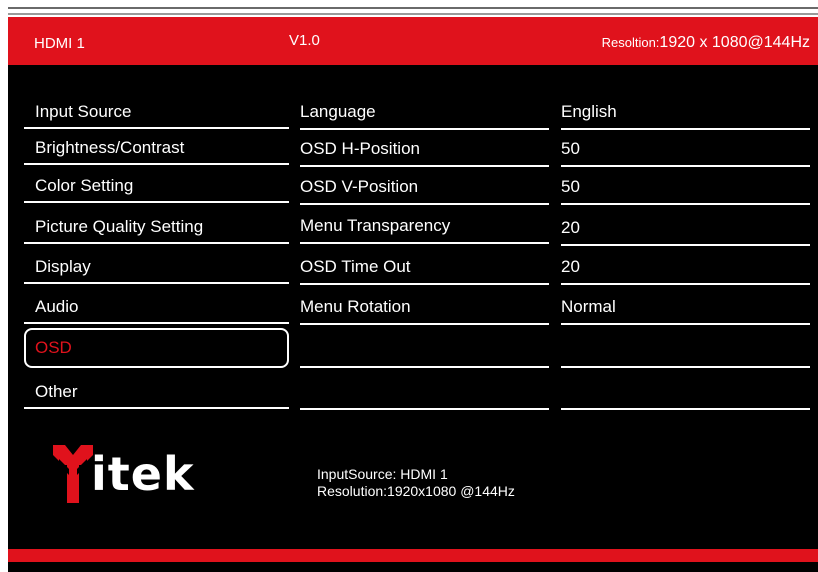 Image resolution: width=818 pixels, height=572 pixels. I want to click on header-version: V1.0, so click(304, 40).